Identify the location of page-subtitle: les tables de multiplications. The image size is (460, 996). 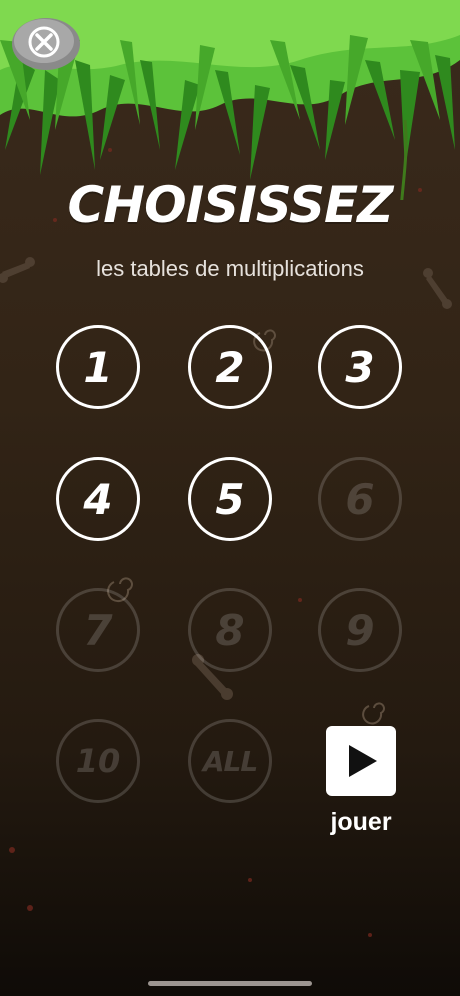
(230, 268).